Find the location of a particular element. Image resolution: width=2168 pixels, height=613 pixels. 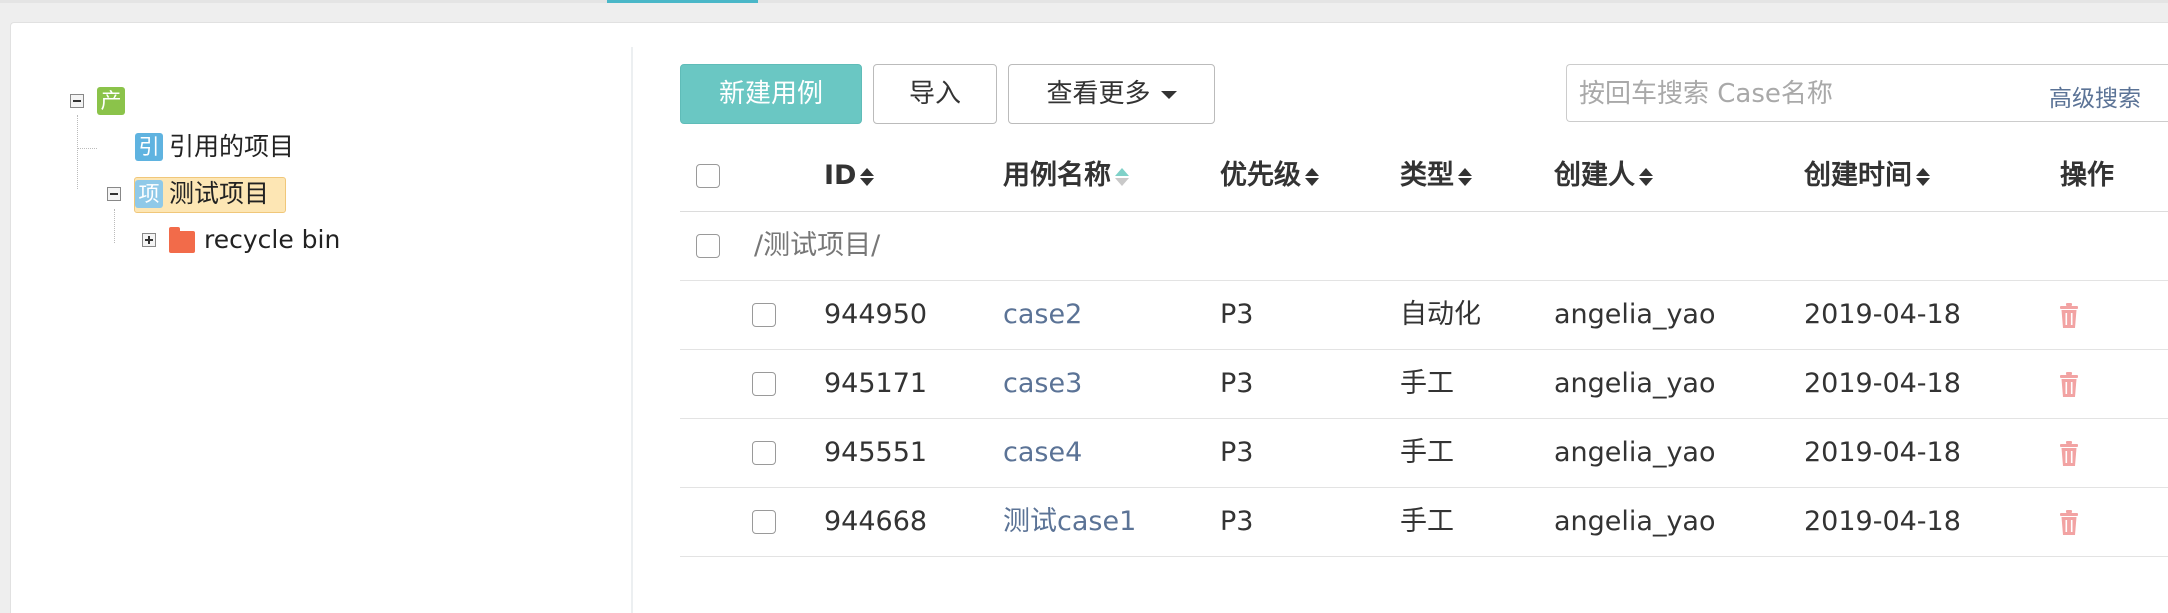

column-header-type-label: 类型 is located at coordinates (1427, 175).